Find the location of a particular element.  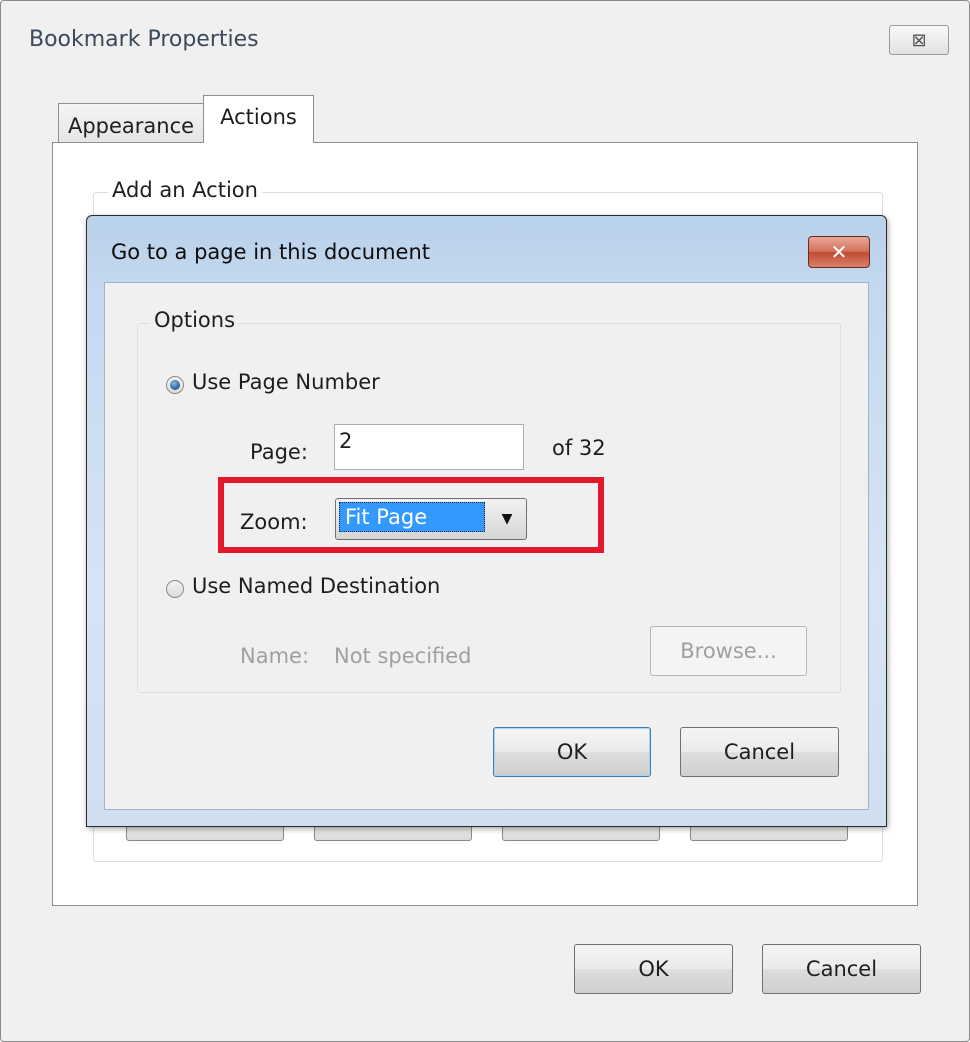

tab-appearance: Appearance is located at coordinates (131, 125).